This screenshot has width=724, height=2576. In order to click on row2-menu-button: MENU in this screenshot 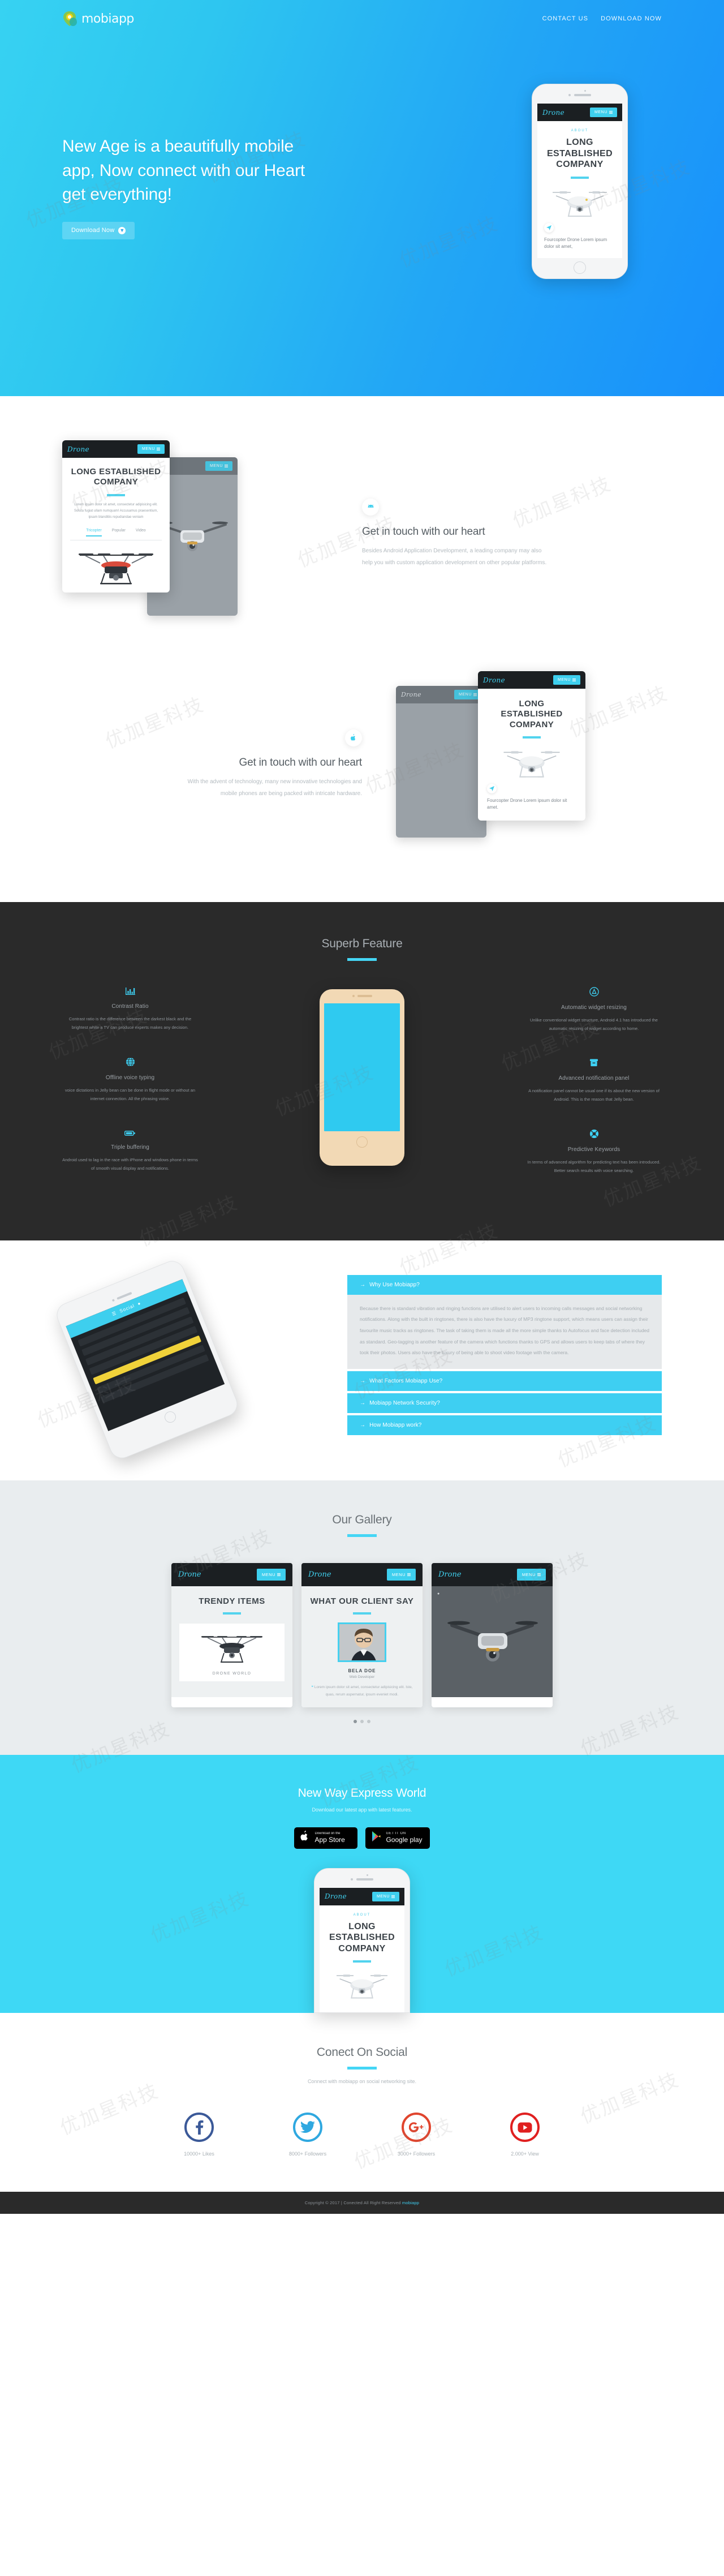, I will do `click(566, 680)`.